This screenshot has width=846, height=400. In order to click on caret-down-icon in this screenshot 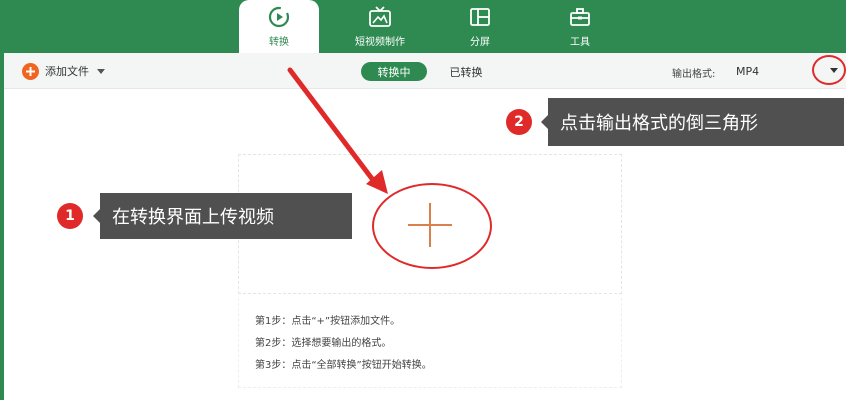, I will do `click(101, 71)`.